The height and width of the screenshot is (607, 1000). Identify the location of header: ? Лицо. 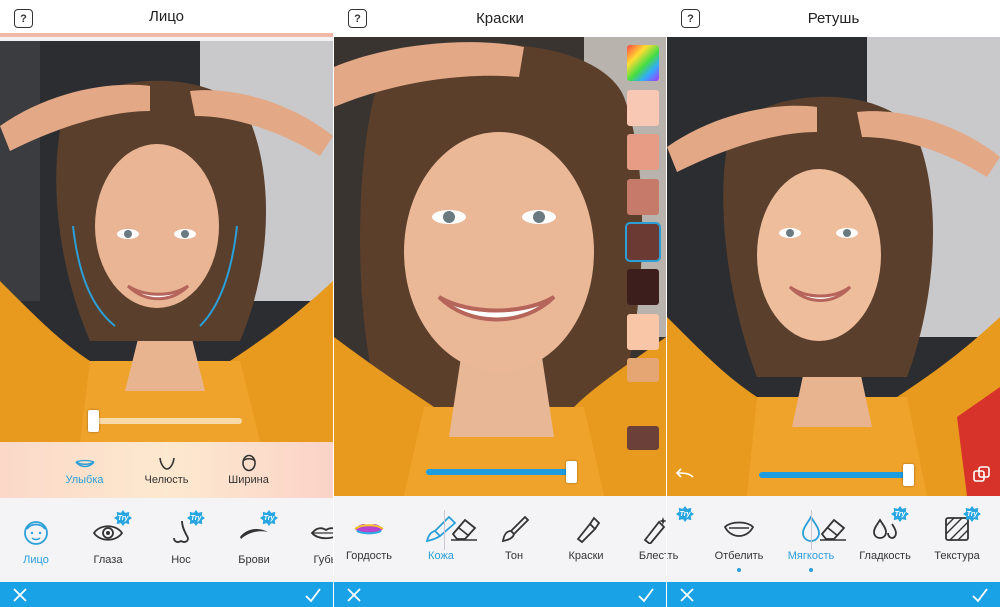
(166, 18).